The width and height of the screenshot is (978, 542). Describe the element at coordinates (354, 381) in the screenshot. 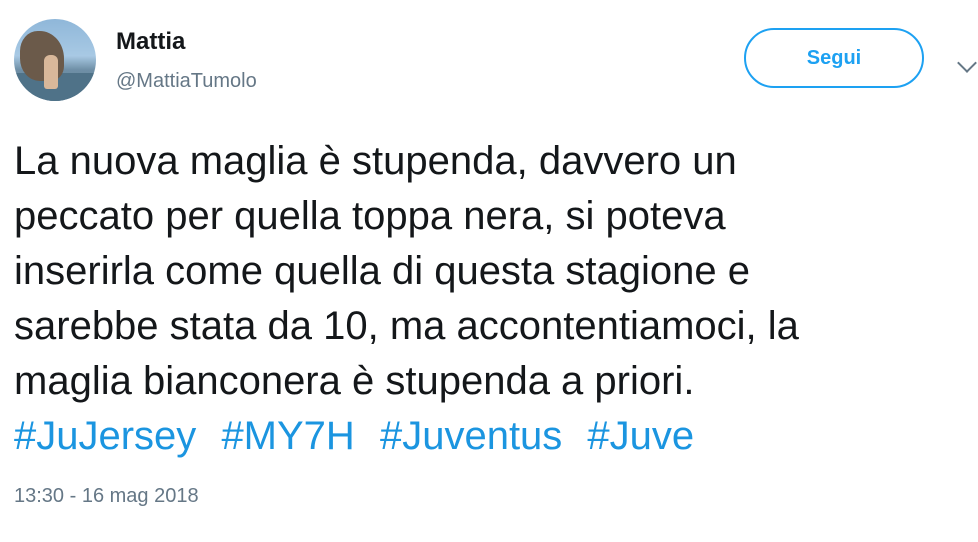

I see `tweet-text-line: maglia bianconera è stupenda a priori.` at that location.